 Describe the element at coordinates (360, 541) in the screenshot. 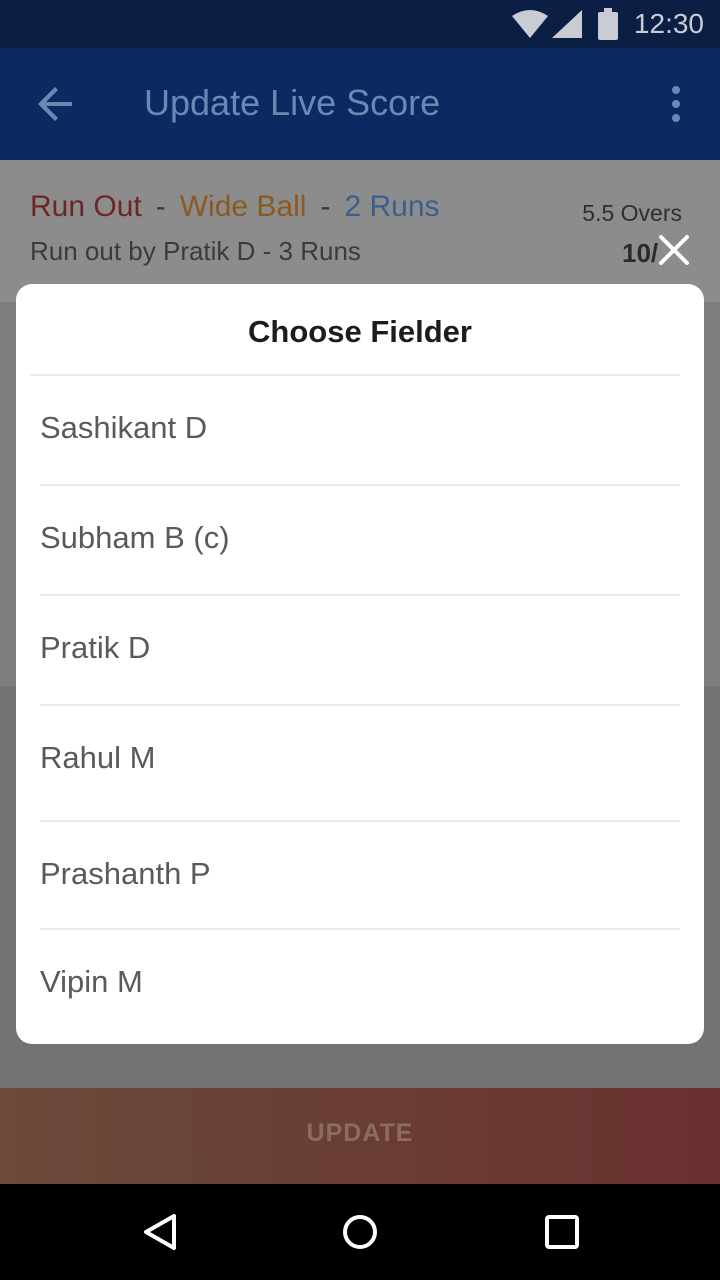

I see `fielder-item: Subham B (c)` at that location.